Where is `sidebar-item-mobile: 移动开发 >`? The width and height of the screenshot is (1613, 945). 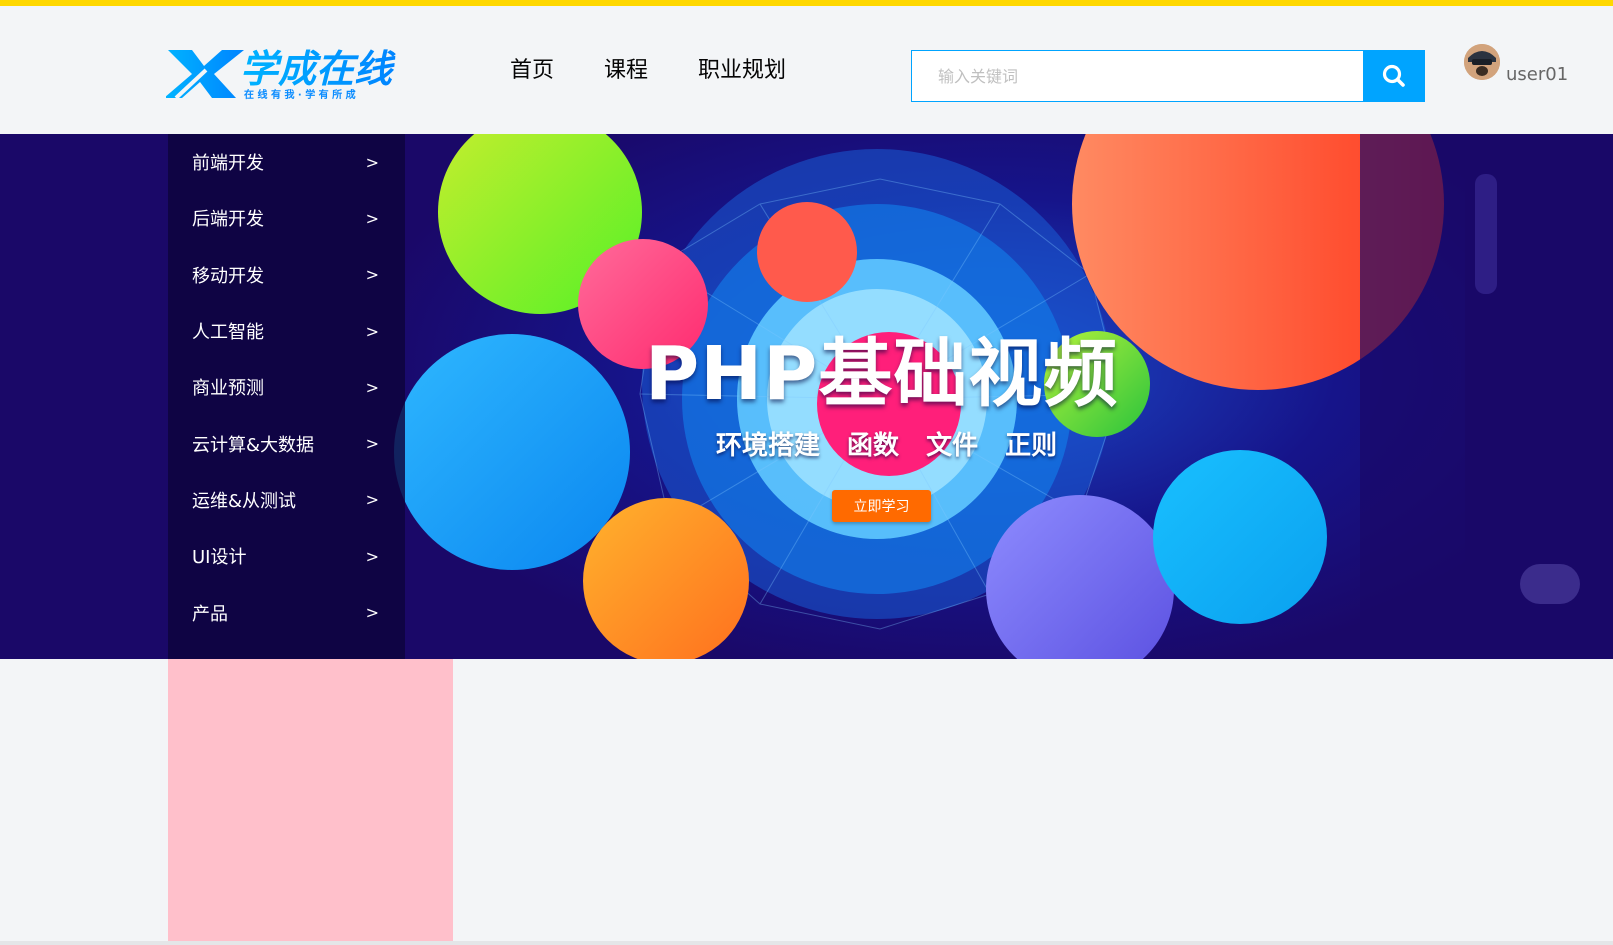
sidebar-item-mobile: 移动开发 > is located at coordinates (286, 275).